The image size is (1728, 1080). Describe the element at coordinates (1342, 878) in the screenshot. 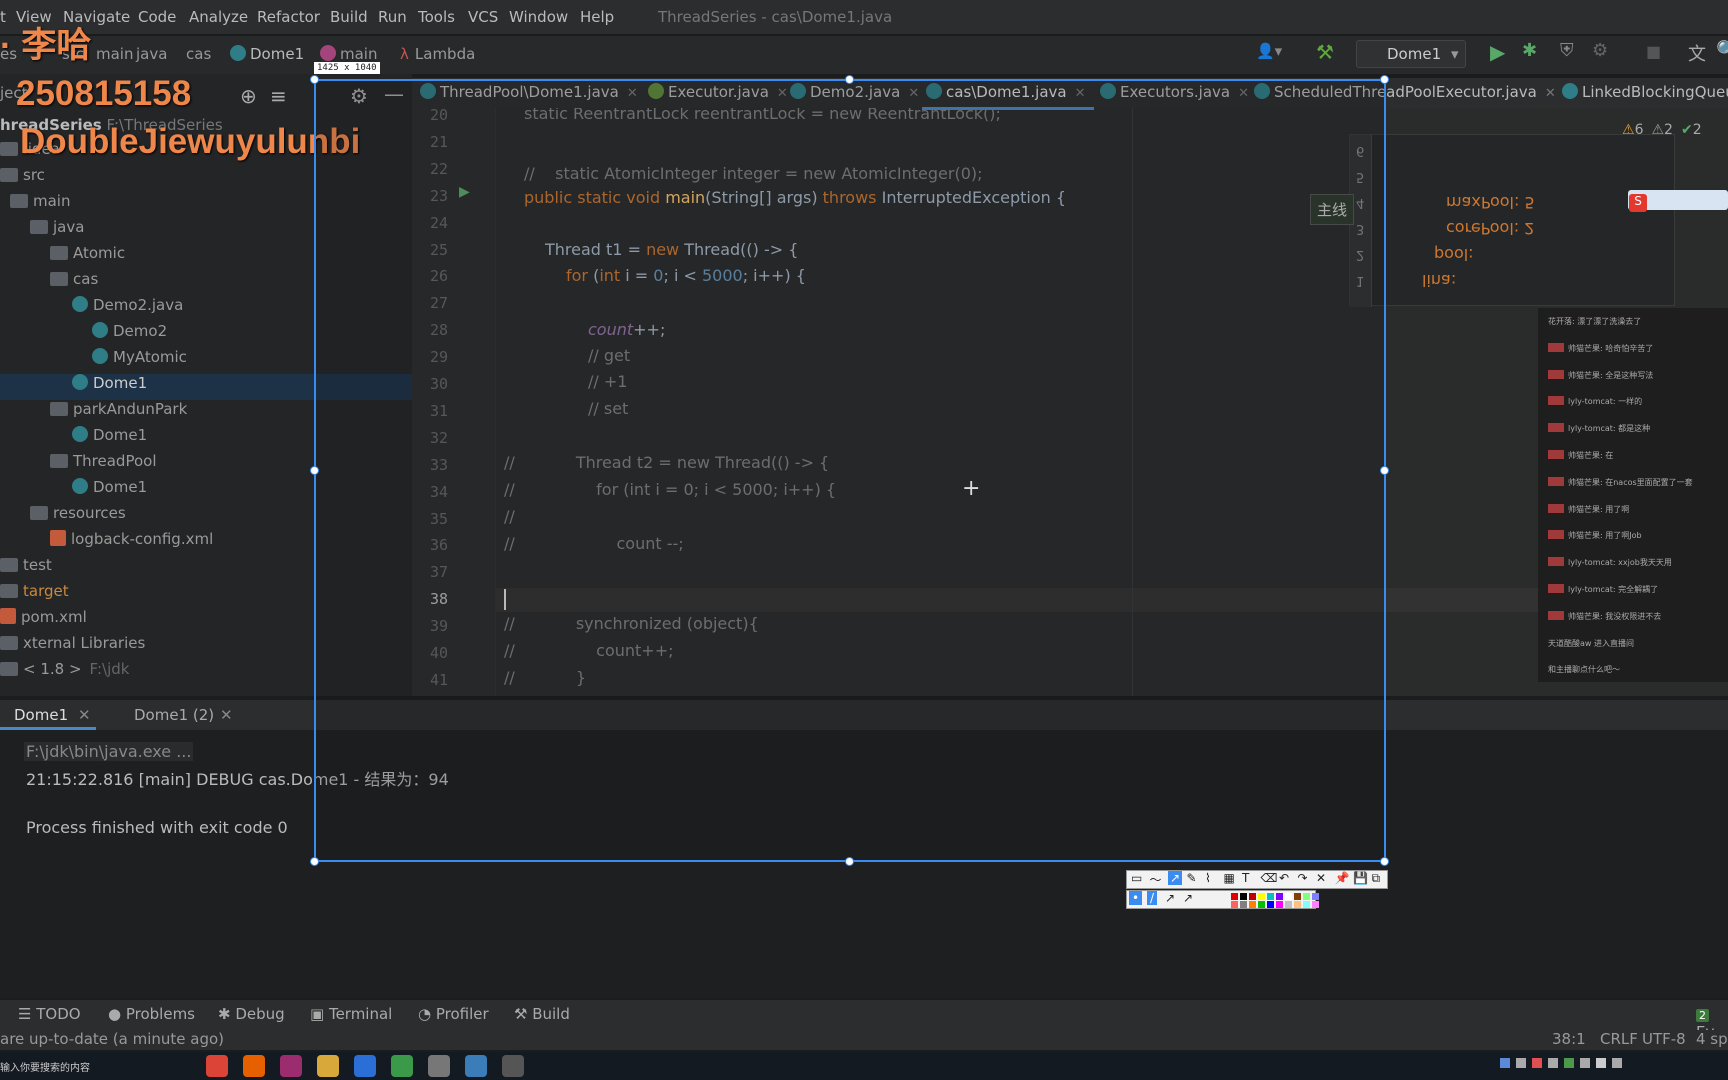

I see `pin-tool-icon: 📌` at that location.